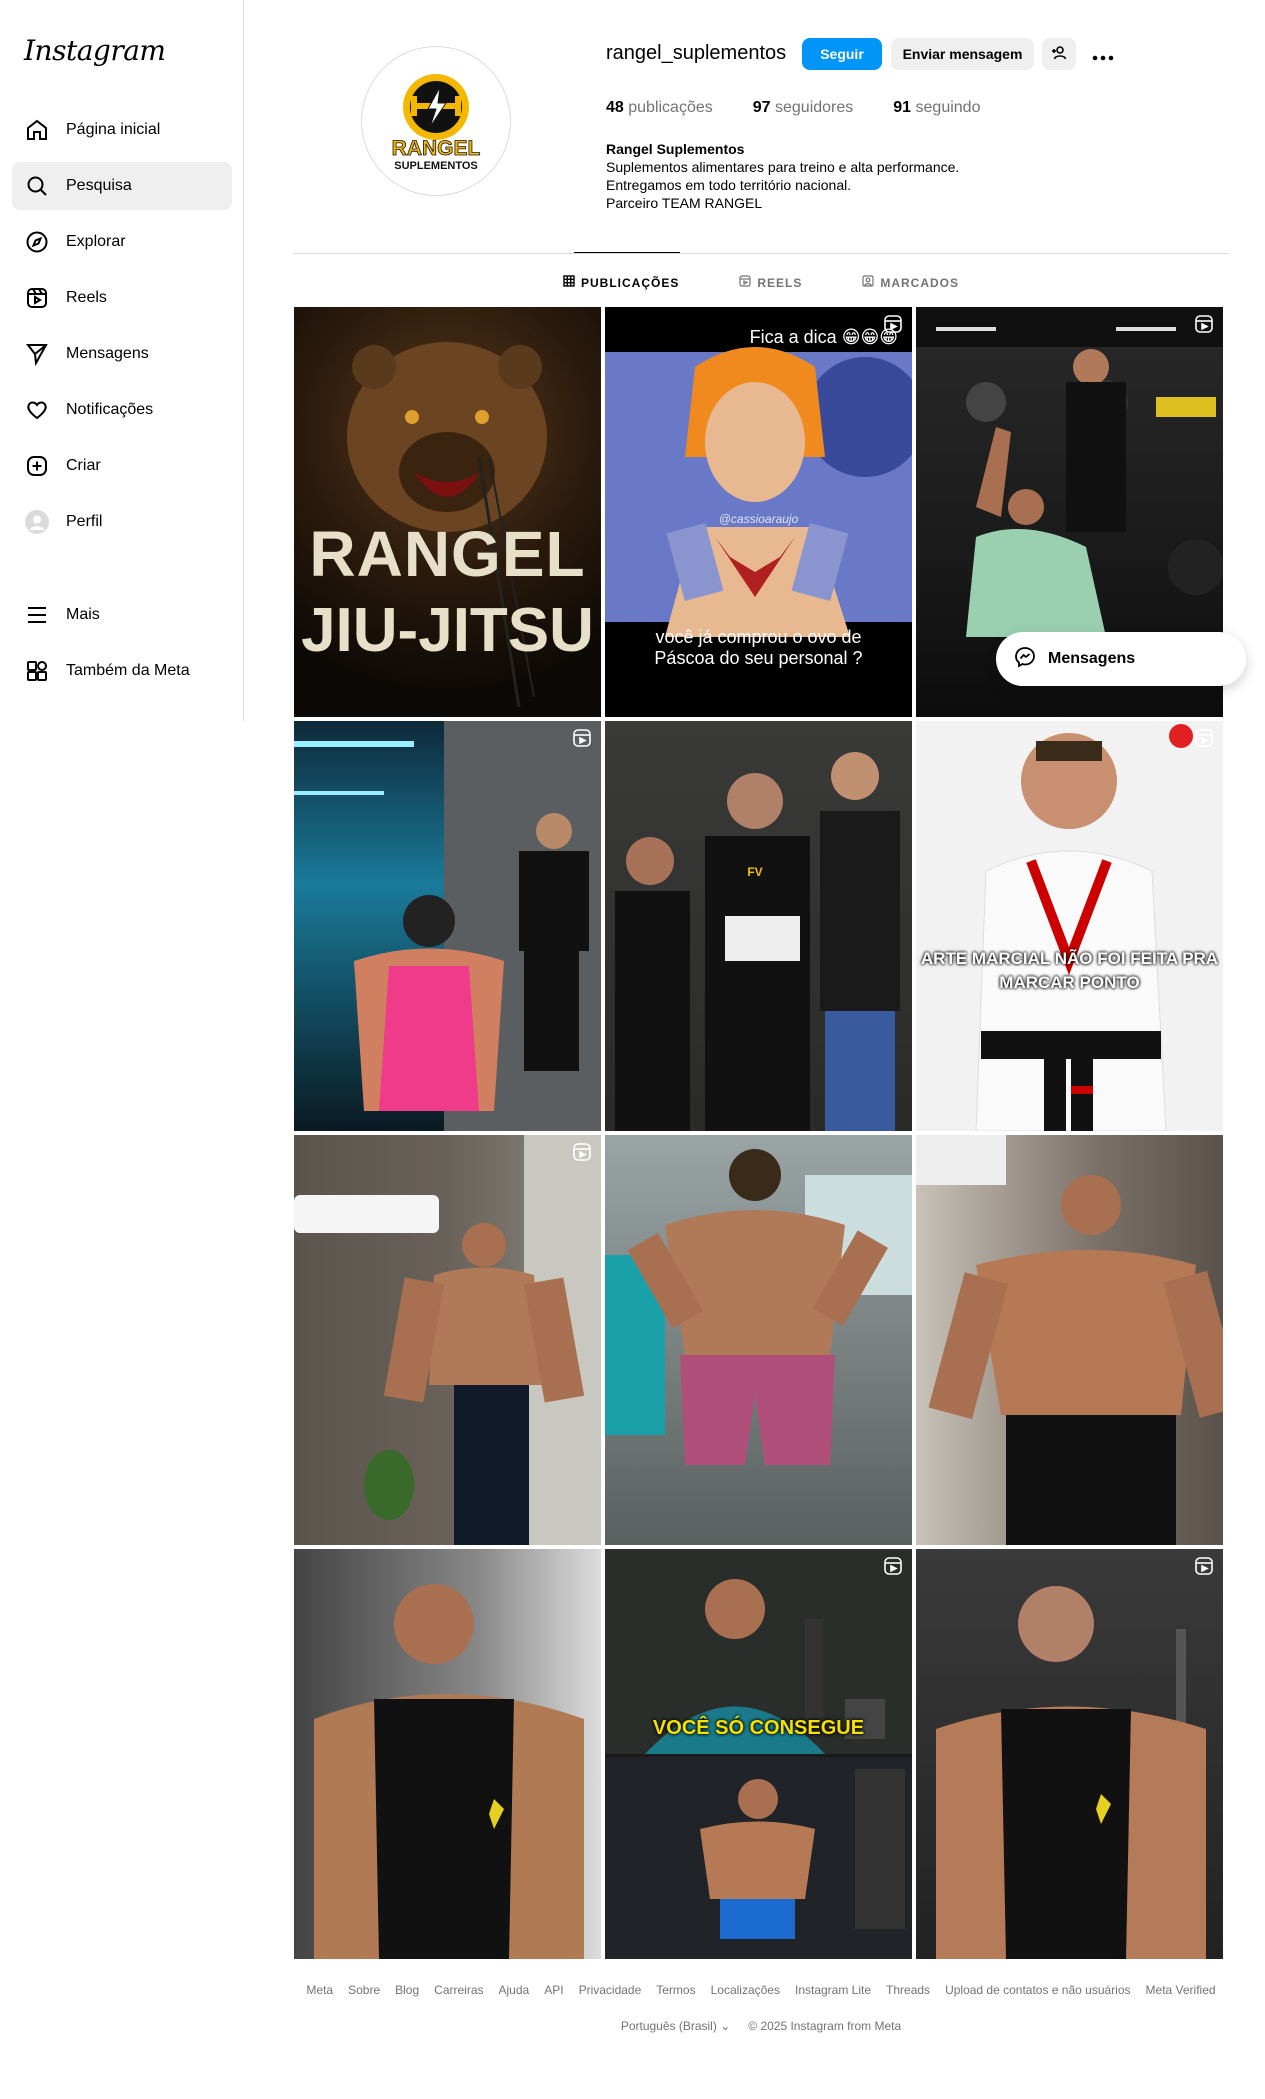  Describe the element at coordinates (621, 282) in the screenshot. I see `tab-posts: PUBLICAÇÕES` at that location.